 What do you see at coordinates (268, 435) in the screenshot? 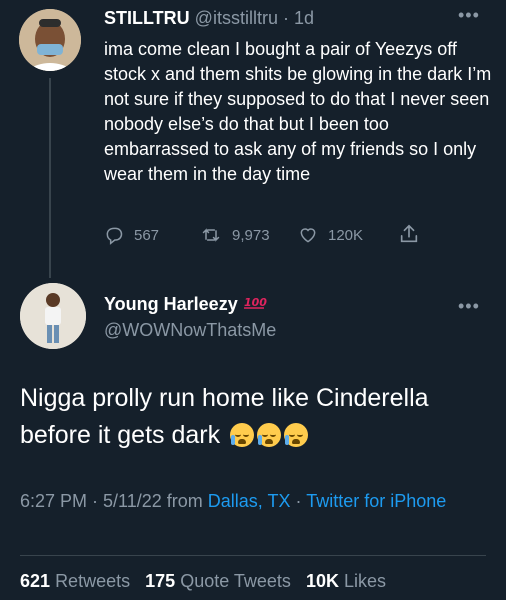
I see `crying-emoji` at bounding box center [268, 435].